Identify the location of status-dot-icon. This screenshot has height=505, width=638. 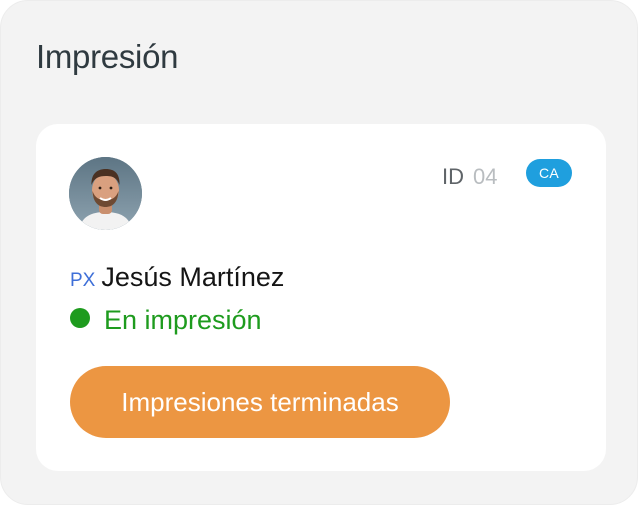
(80, 318).